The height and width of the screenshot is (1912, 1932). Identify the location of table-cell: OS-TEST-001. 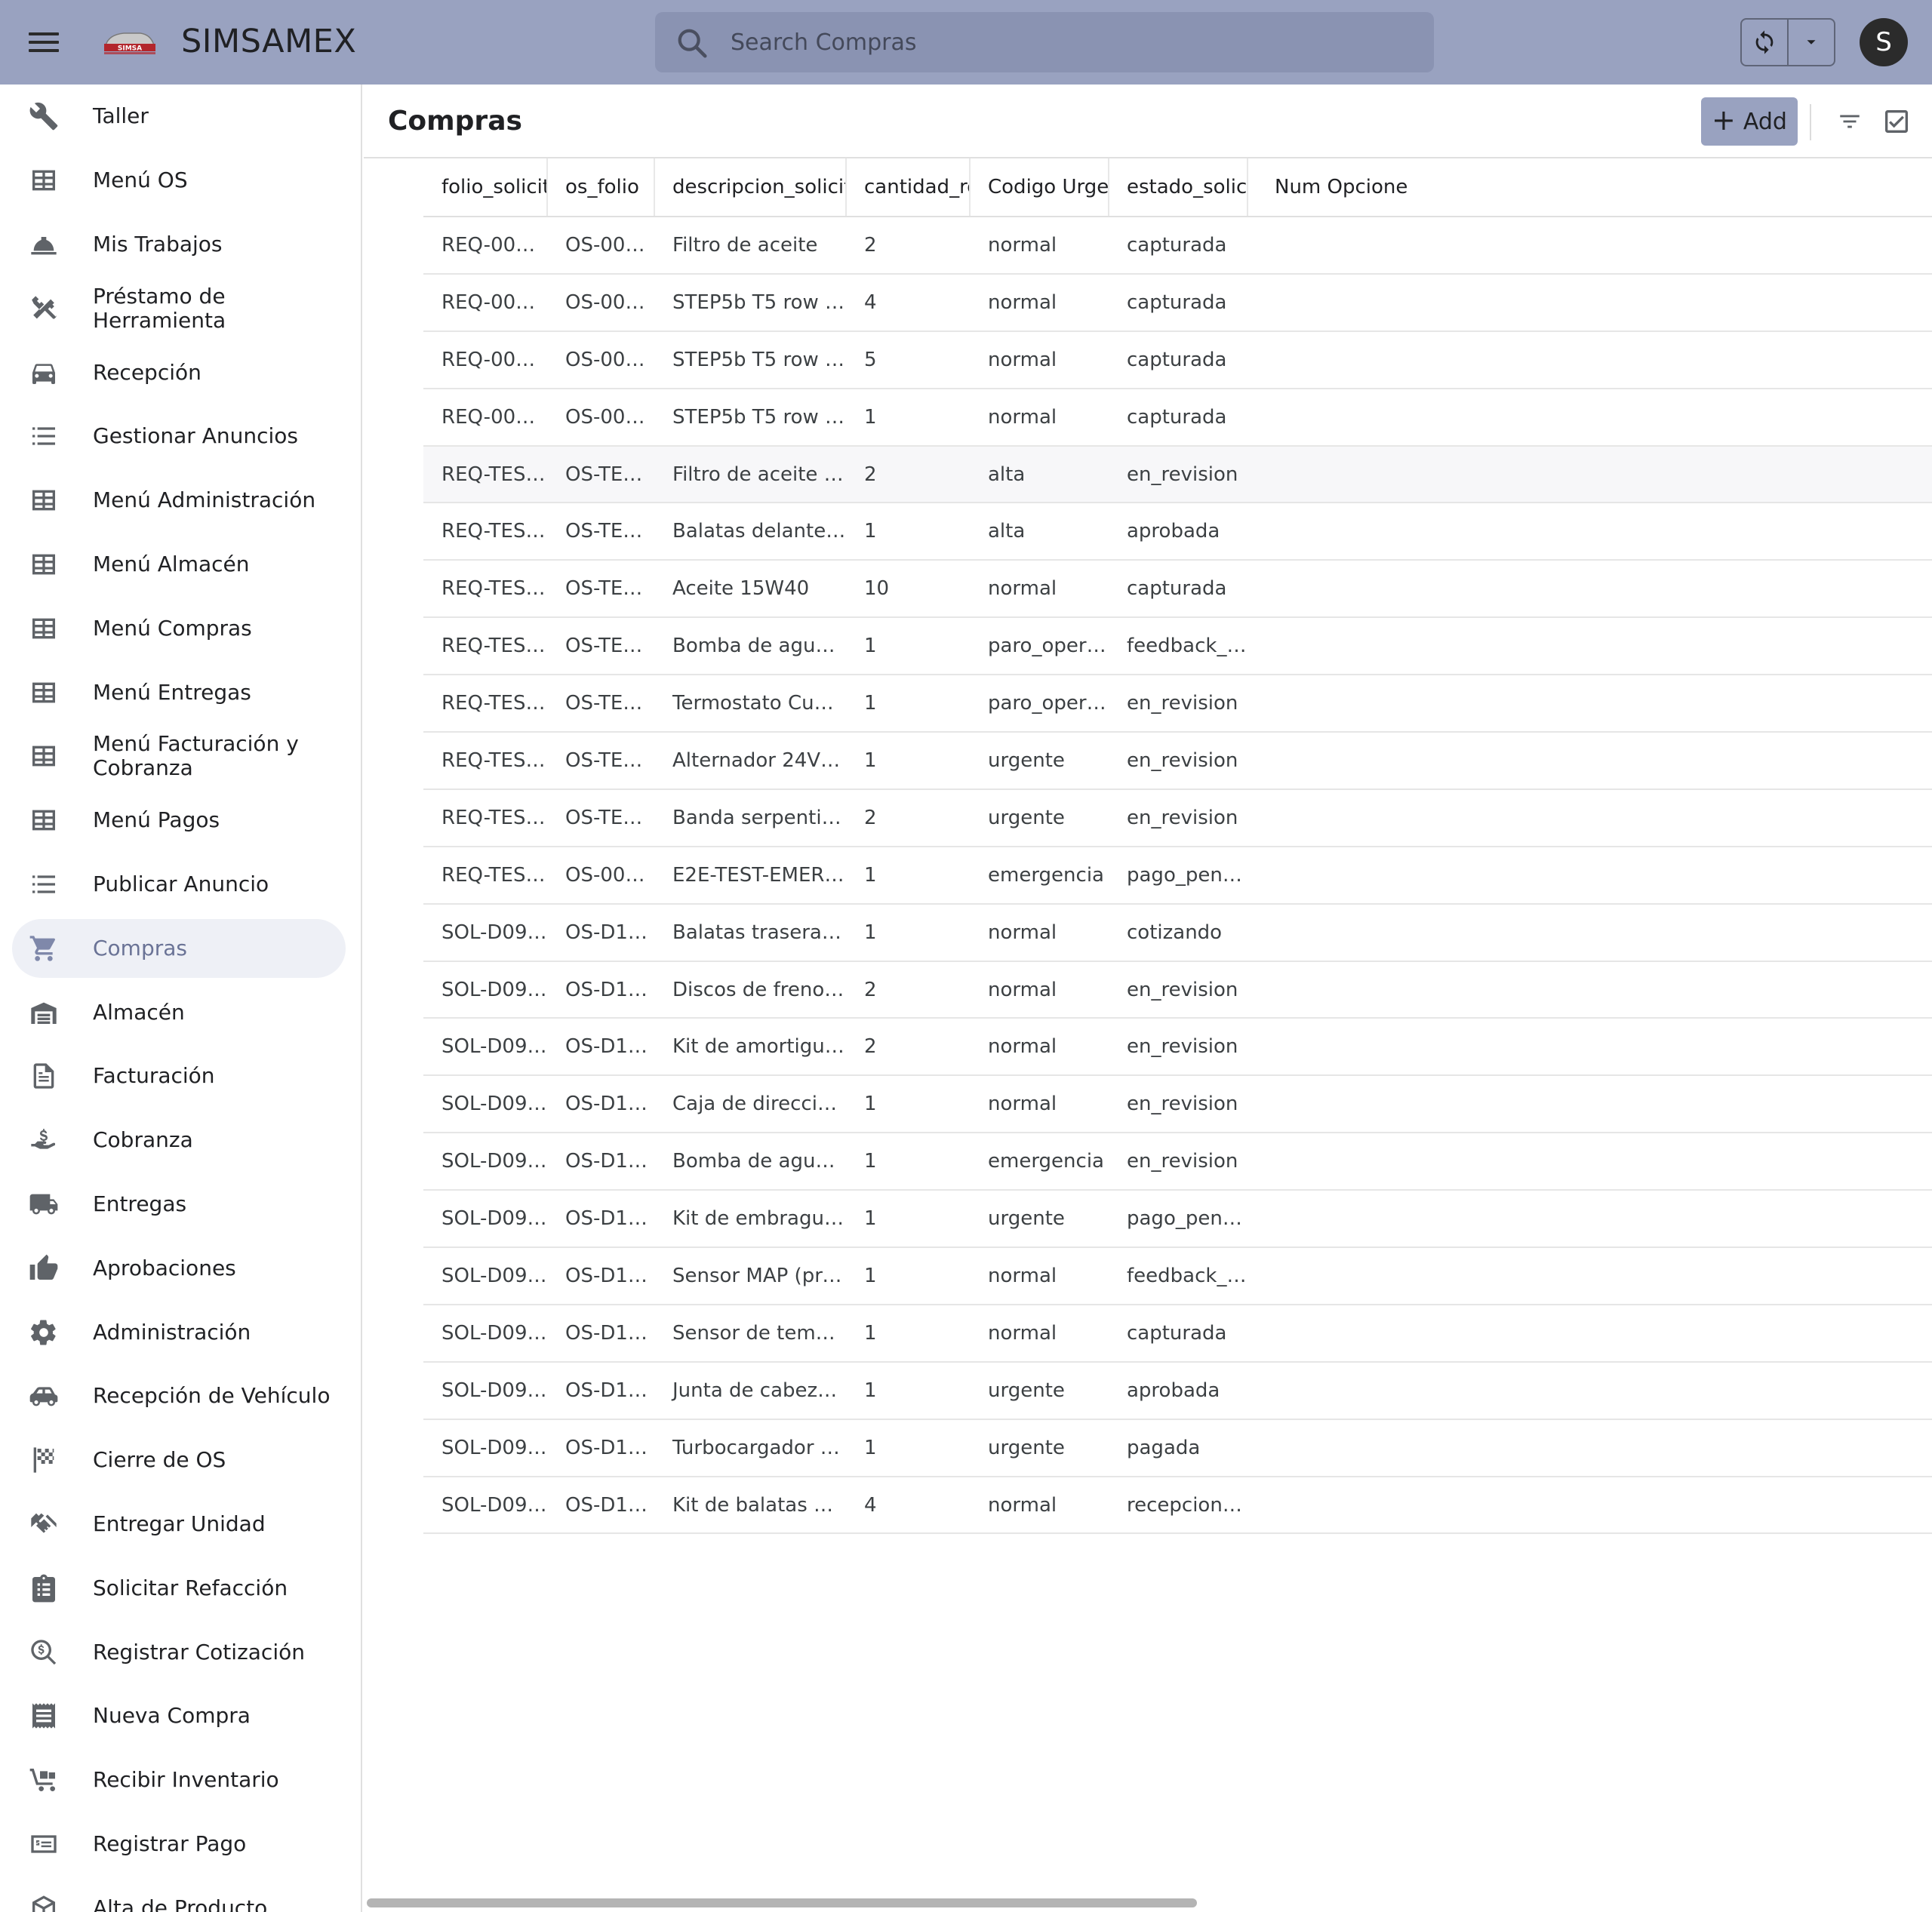
(609, 474).